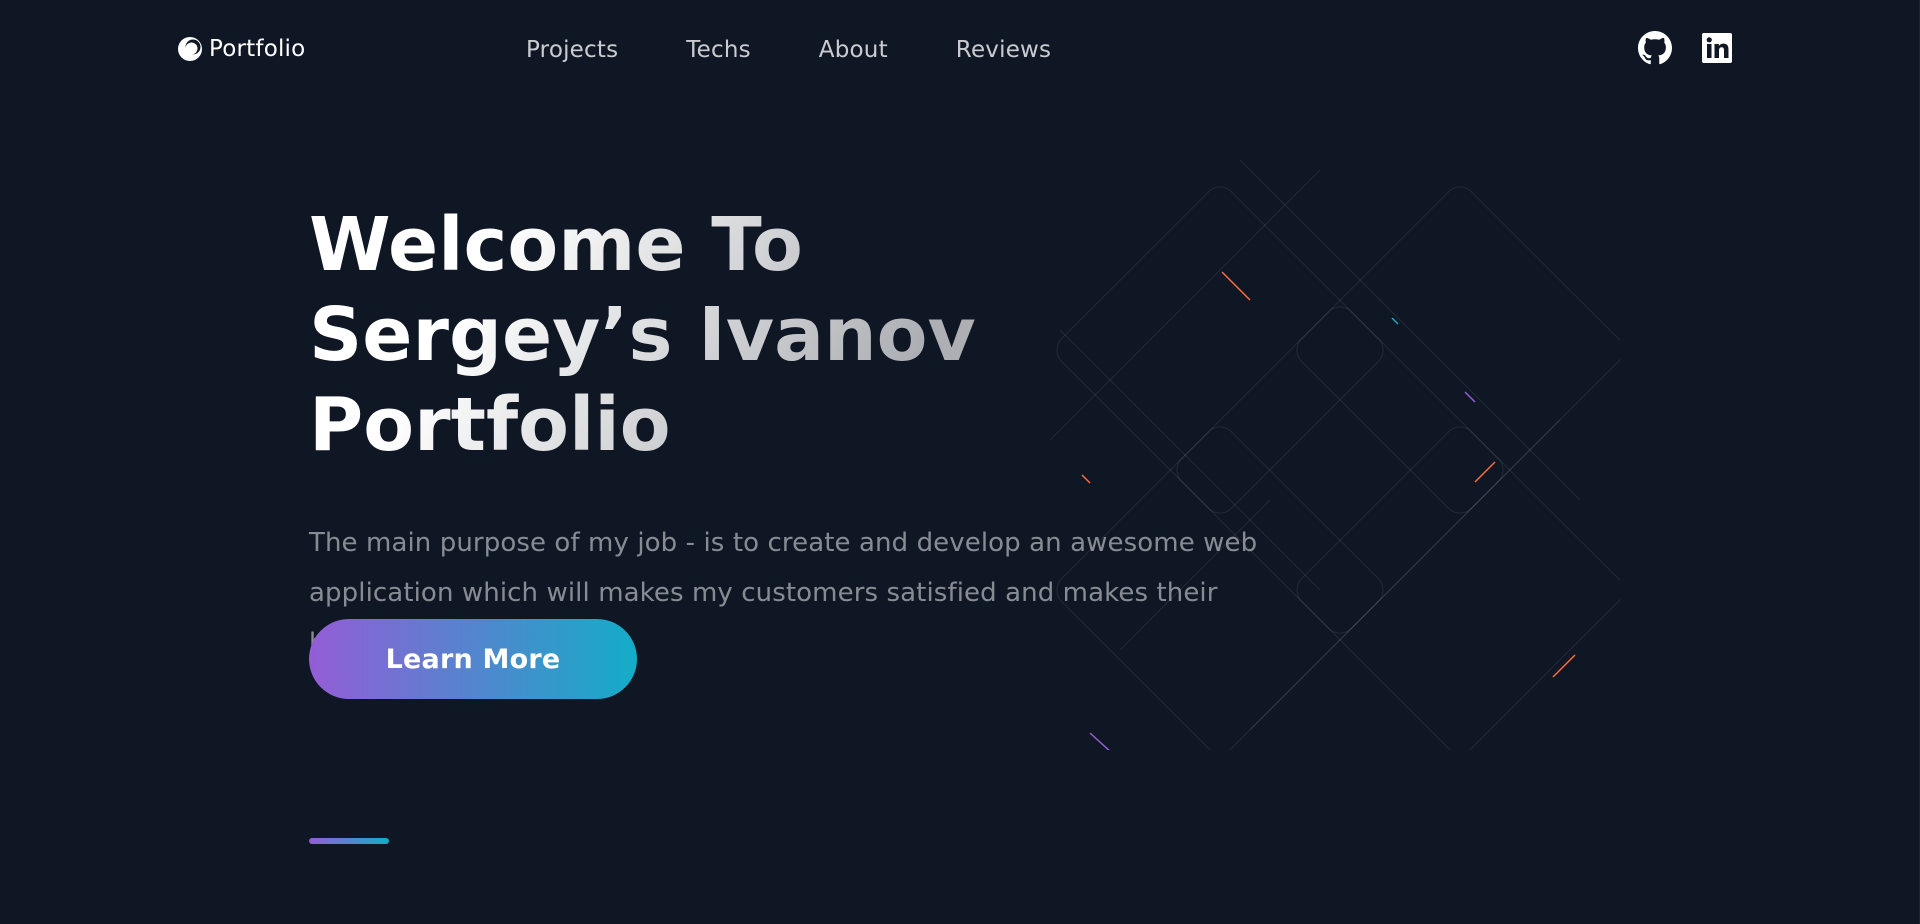  Describe the element at coordinates (473, 659) in the screenshot. I see `learn-more-button: Learn More` at that location.